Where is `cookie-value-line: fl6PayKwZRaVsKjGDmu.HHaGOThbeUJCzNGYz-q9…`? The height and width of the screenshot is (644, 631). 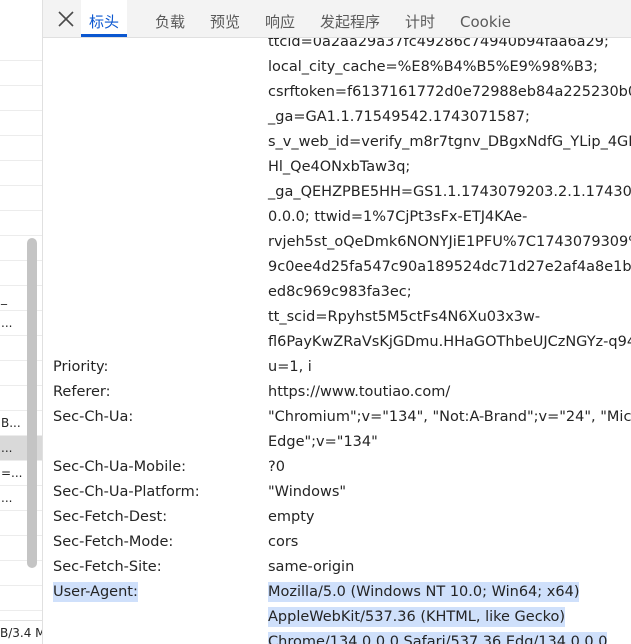
cookie-value-line: fl6PayKwZRaVsKjGDmu.HHaGOThbeUJCzNGYz-q9… is located at coordinates (449, 342).